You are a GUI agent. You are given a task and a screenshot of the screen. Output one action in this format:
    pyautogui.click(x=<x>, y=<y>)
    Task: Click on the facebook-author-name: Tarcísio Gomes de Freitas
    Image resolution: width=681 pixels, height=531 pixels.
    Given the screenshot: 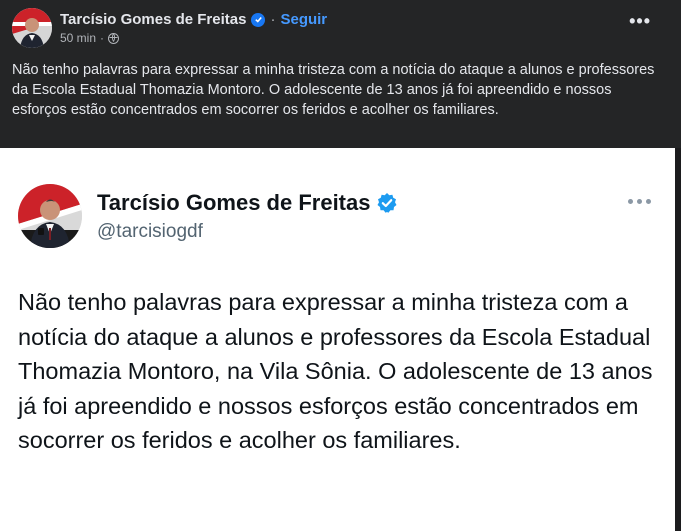 What is the action you would take?
    pyautogui.click(x=153, y=19)
    